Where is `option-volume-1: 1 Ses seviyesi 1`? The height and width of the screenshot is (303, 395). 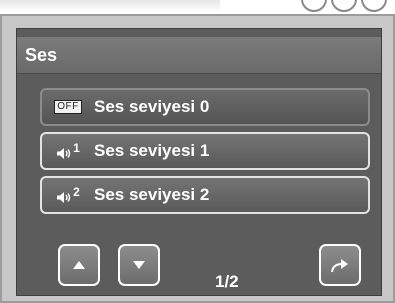
option-volume-1: 1 Ses seviyesi 1 is located at coordinates (205, 151).